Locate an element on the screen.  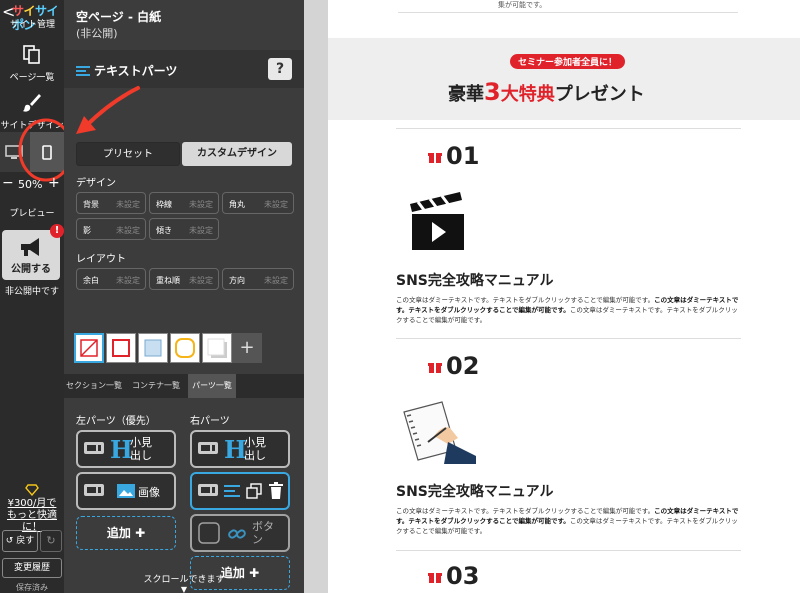
tab-parts-list: パーツ一覧 is located at coordinates (212, 386).